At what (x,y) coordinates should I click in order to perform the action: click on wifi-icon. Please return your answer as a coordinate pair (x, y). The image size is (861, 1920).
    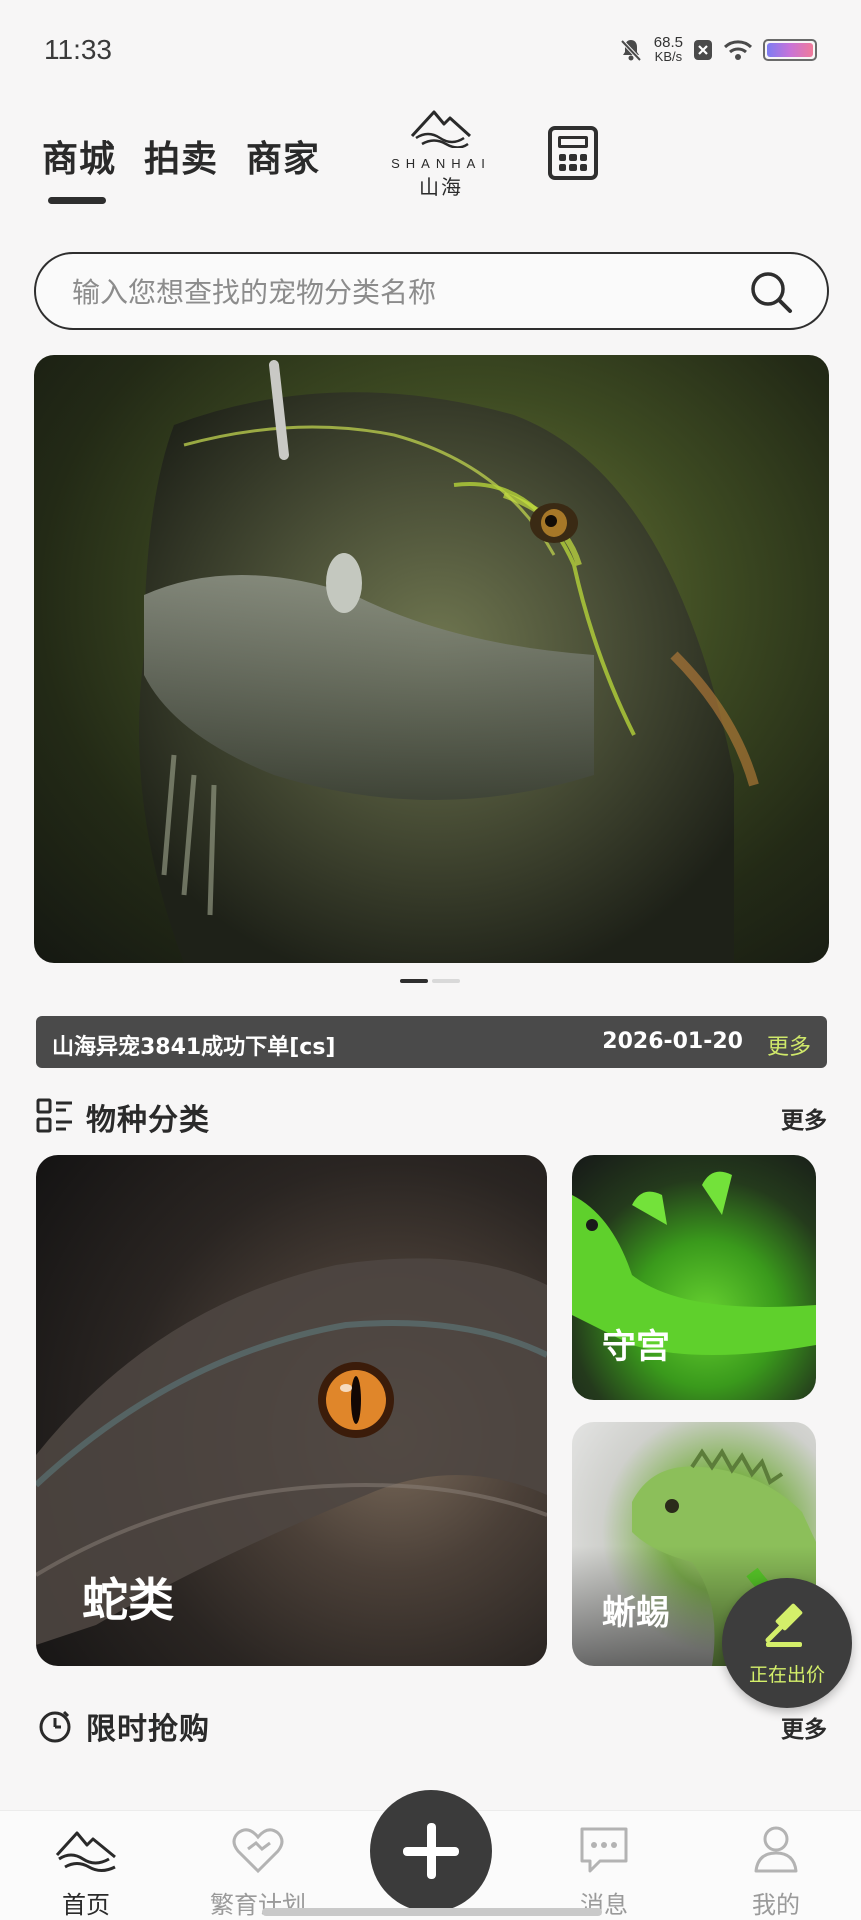
    Looking at the image, I should click on (738, 50).